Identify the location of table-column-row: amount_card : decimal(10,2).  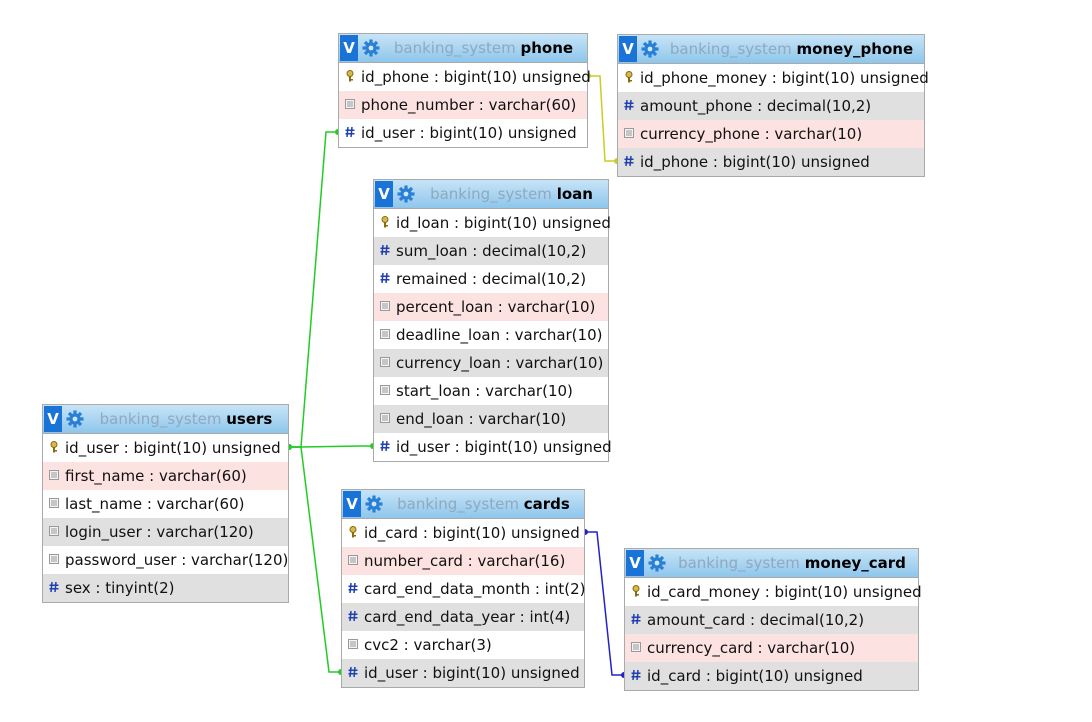
(771, 620).